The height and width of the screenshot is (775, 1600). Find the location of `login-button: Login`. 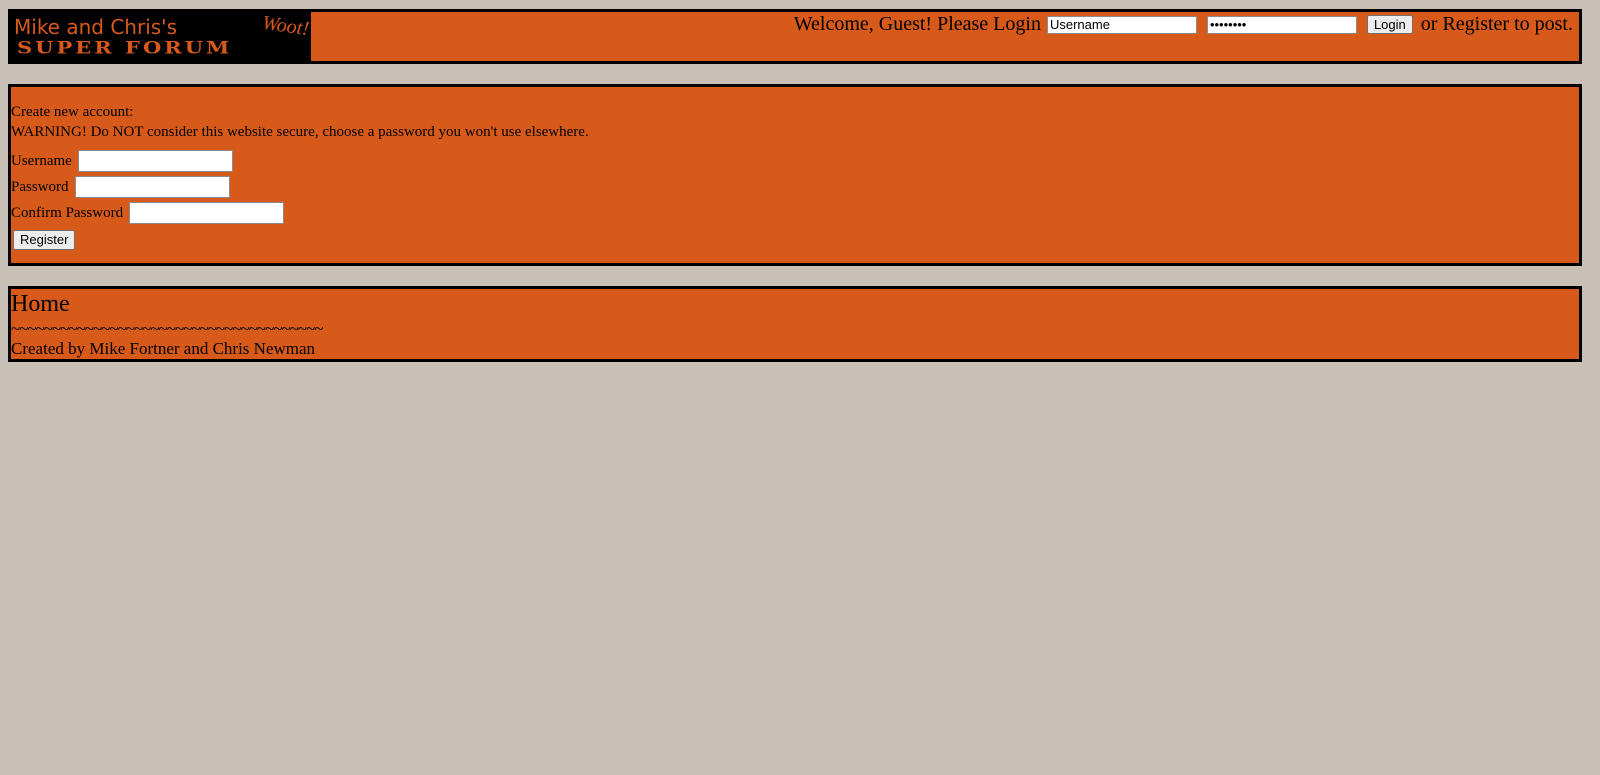

login-button: Login is located at coordinates (1389, 24).